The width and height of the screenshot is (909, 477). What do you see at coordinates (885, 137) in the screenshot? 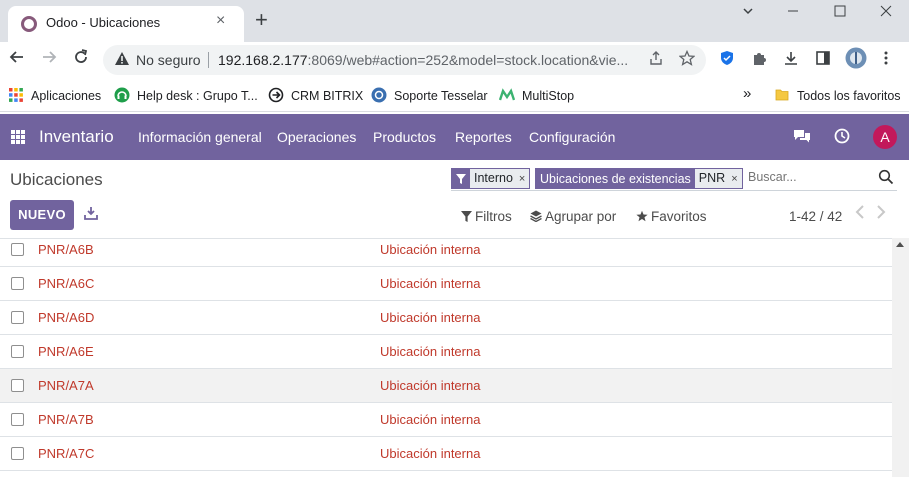
I see `user-avatar: A` at bounding box center [885, 137].